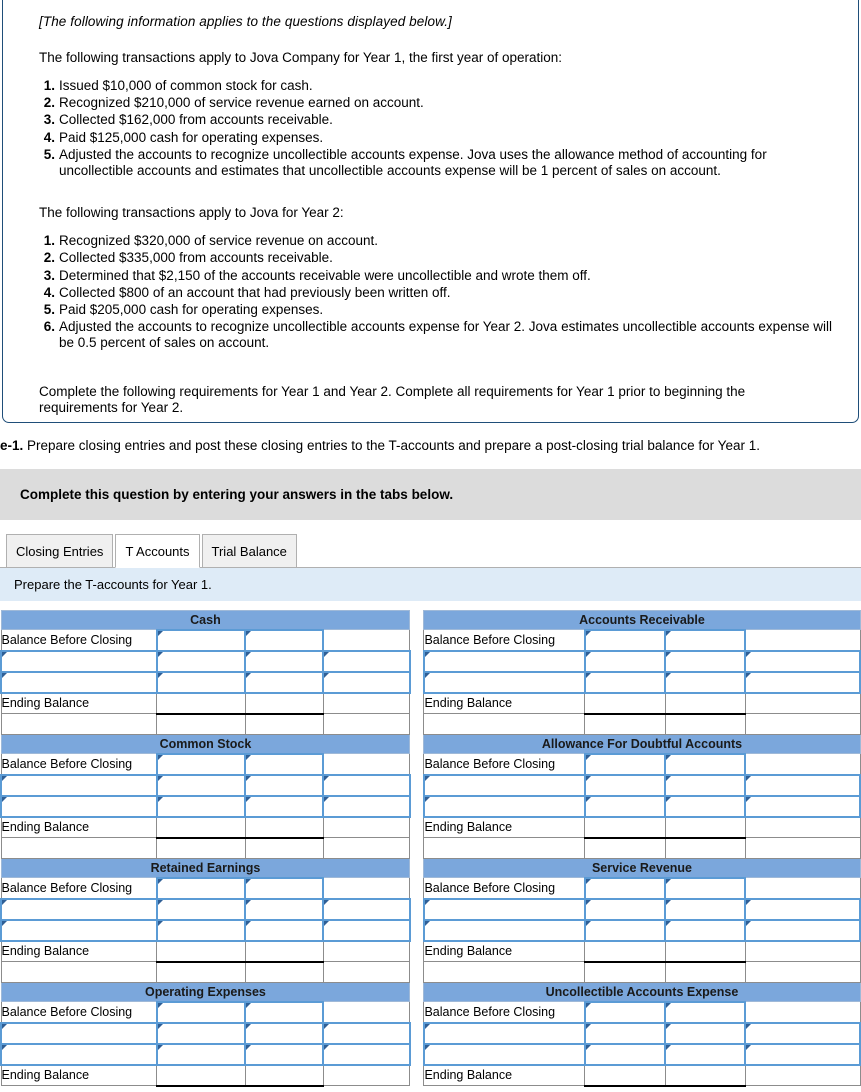 The width and height of the screenshot is (861, 1092). Describe the element at coordinates (249, 551) in the screenshot. I see `tab-trial-balance: Trial Balance` at that location.